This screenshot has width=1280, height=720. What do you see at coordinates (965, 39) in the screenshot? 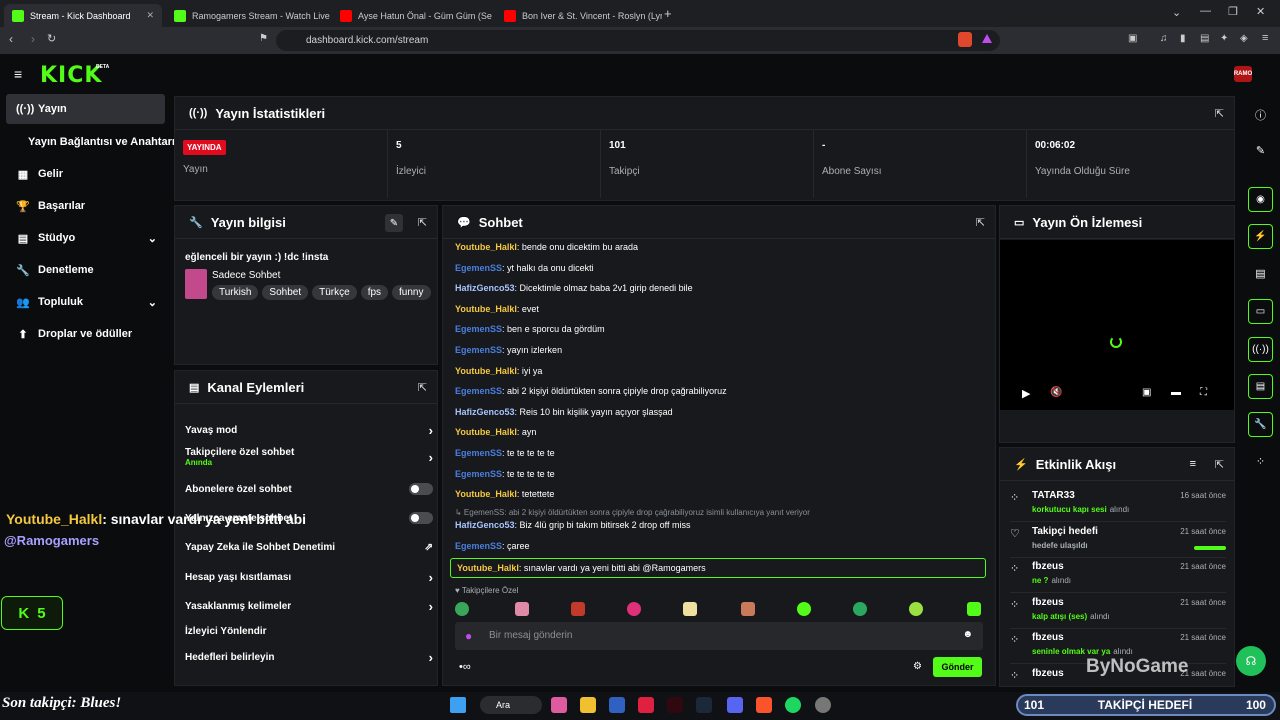
I see `brave-shield-icon` at bounding box center [965, 39].